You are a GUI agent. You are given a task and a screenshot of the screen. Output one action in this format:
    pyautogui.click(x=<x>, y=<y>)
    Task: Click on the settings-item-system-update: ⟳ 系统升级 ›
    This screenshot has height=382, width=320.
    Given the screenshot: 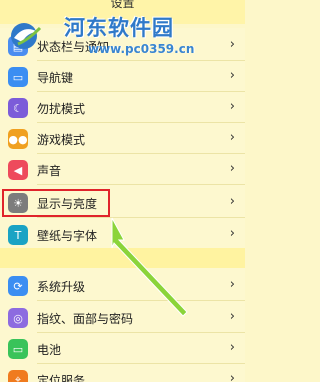 What is the action you would take?
    pyautogui.click(x=122, y=285)
    